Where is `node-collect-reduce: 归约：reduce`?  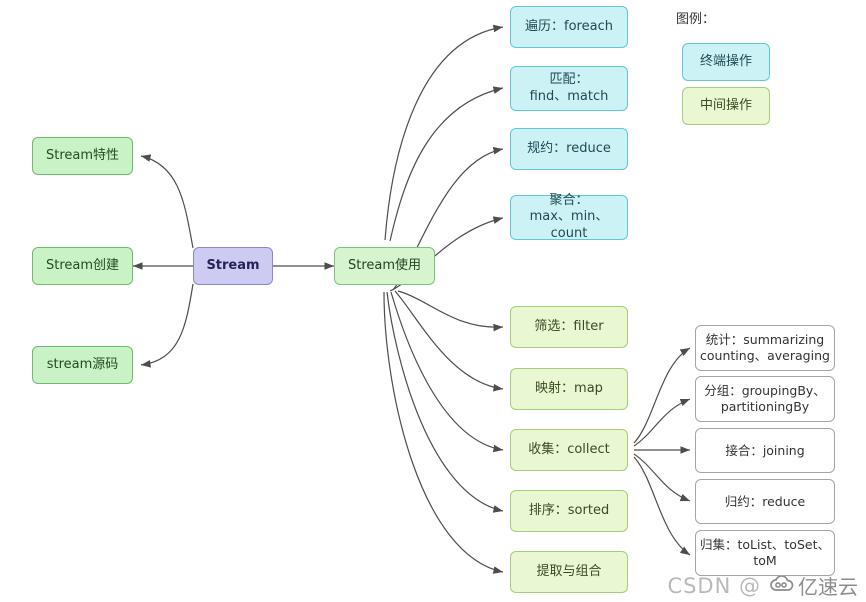
node-collect-reduce: 归约：reduce is located at coordinates (765, 501).